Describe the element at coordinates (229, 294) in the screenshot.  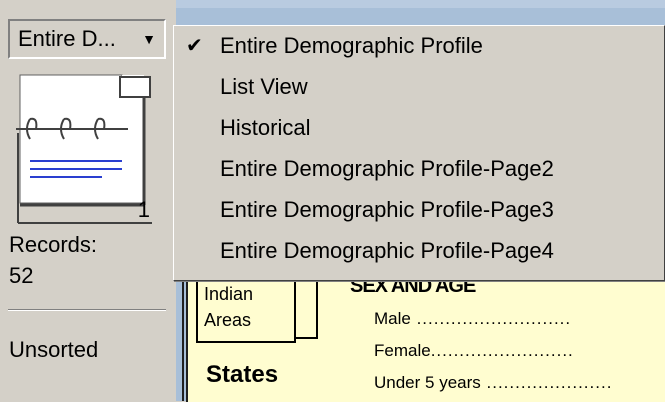
I see `indian-areas-line1: Indian` at that location.